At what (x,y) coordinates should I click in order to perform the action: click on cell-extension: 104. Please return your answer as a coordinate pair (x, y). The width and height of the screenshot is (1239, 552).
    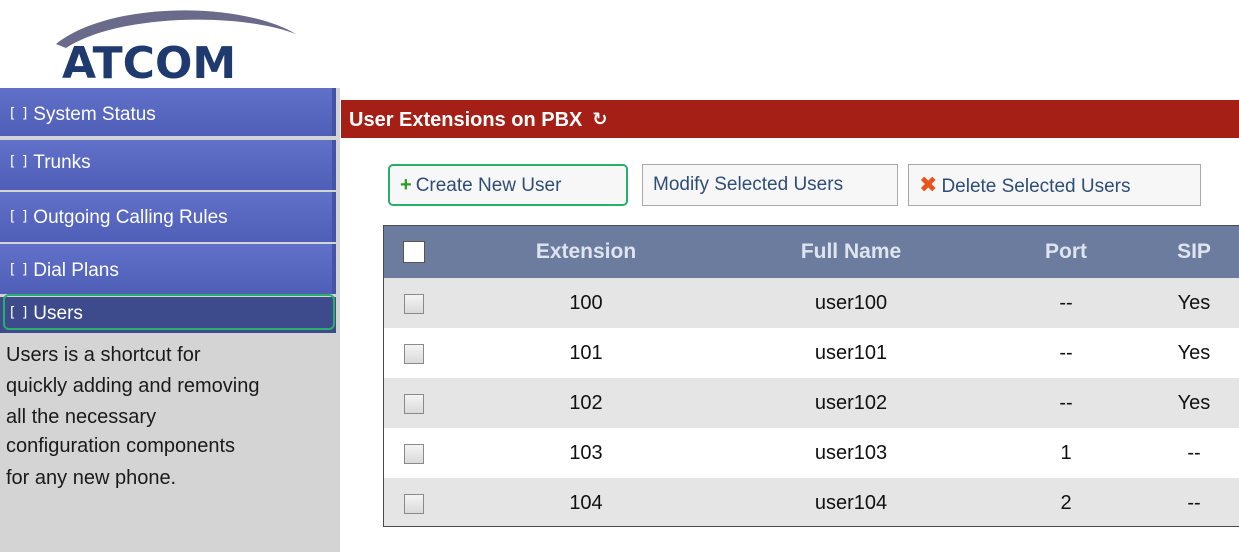
    Looking at the image, I should click on (586, 503).